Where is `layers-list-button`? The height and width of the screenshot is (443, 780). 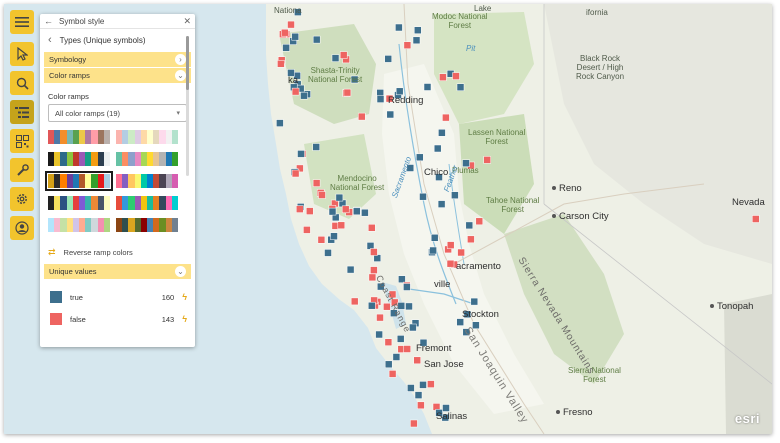 layers-list-button is located at coordinates (22, 112).